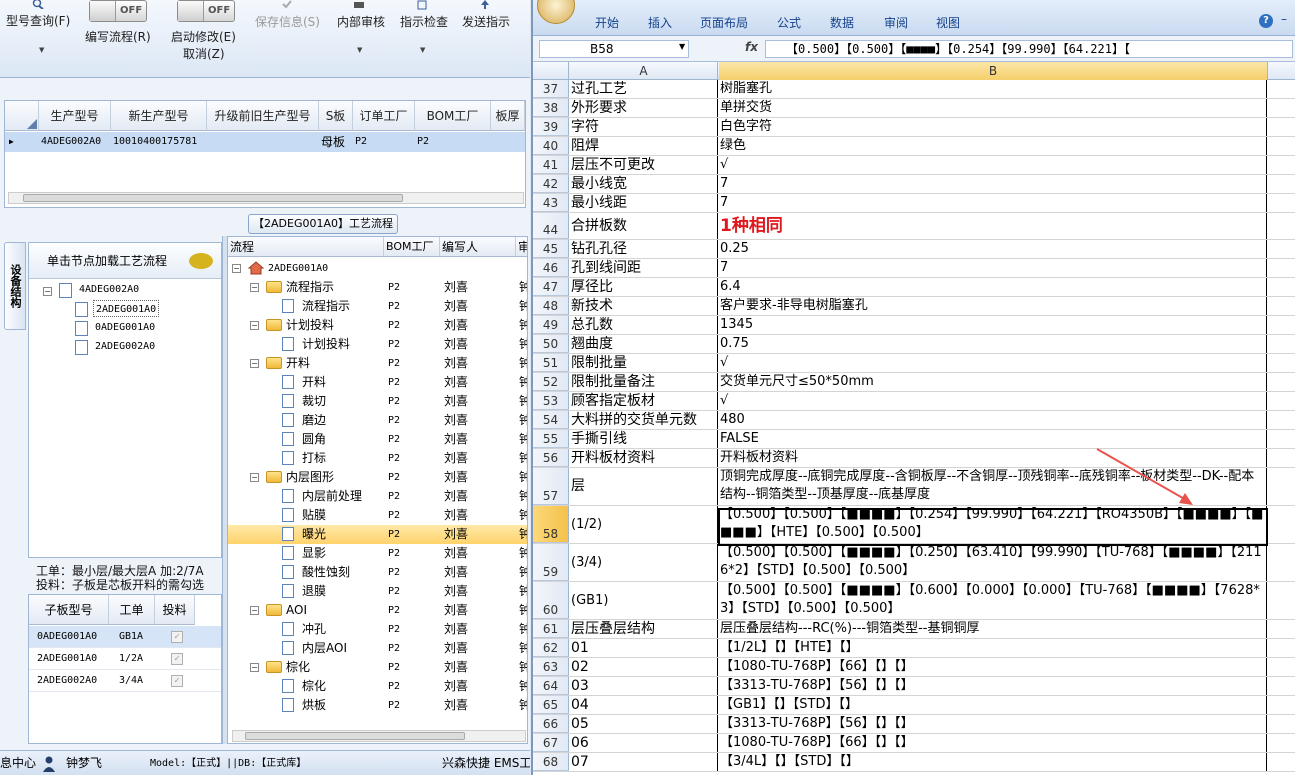 Image resolution: width=1295 pixels, height=775 pixels. I want to click on cell-a: 04, so click(644, 705).